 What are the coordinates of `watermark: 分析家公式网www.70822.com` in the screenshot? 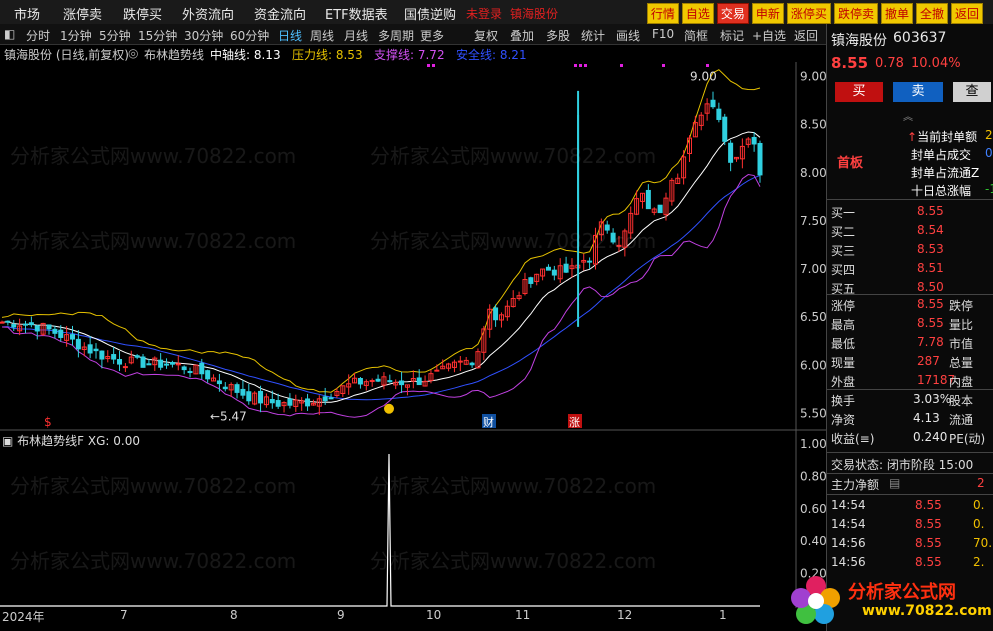 It's located at (513, 156).